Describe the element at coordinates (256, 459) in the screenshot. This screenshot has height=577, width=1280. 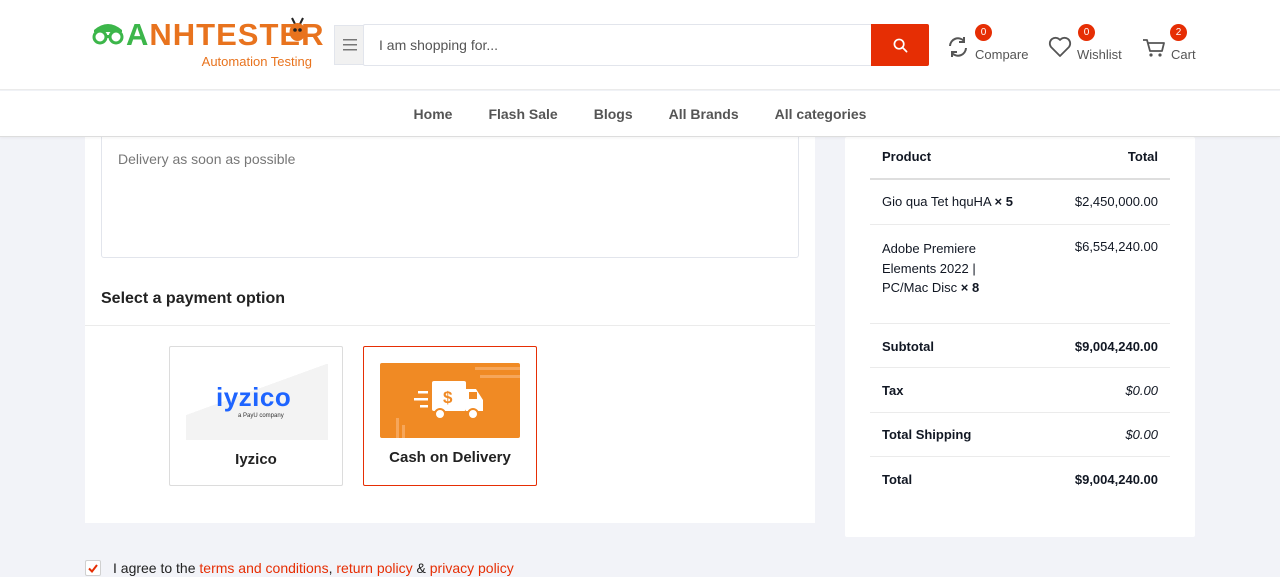
I see `payment-option-label: Iyzico` at that location.